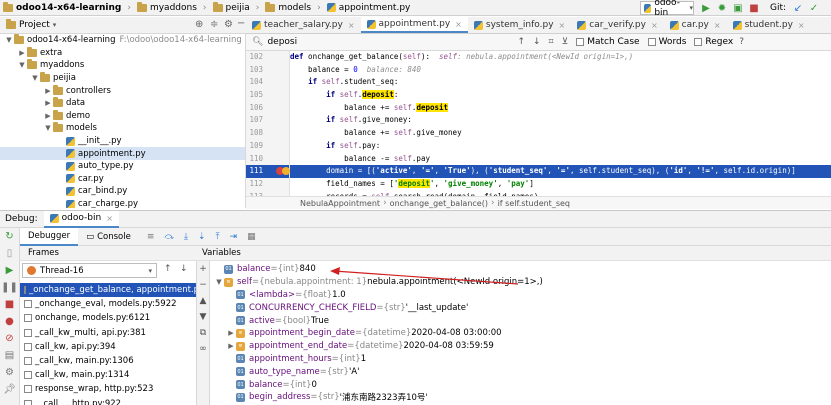  Describe the element at coordinates (698, 42) in the screenshot. I see `regex-checkbox` at that location.